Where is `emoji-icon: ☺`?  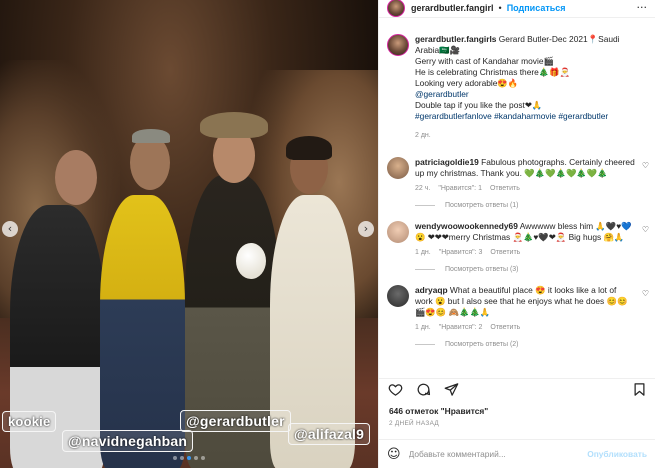
emoji-icon: ☺ is located at coordinates (394, 454).